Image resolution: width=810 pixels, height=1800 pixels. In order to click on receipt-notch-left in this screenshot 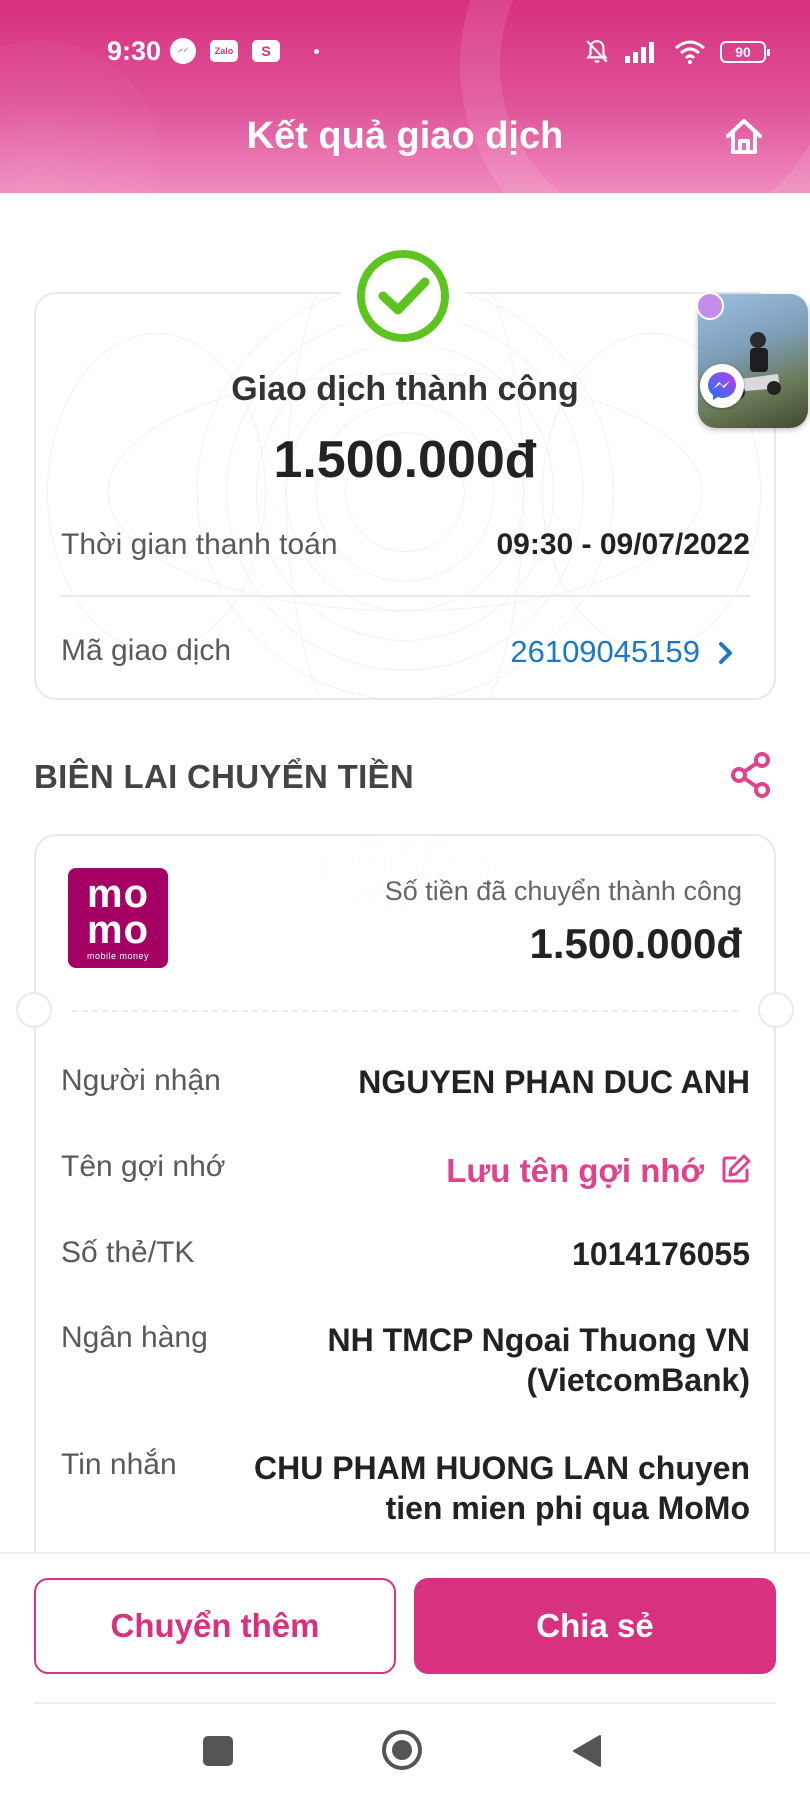, I will do `click(34, 1010)`.